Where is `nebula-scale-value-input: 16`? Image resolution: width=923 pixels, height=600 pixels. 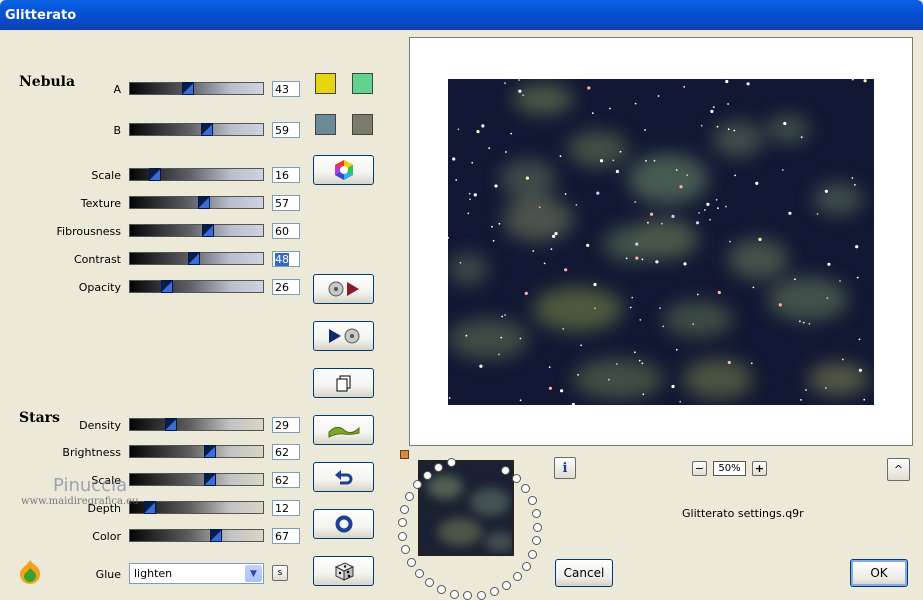 nebula-scale-value-input: 16 is located at coordinates (286, 175).